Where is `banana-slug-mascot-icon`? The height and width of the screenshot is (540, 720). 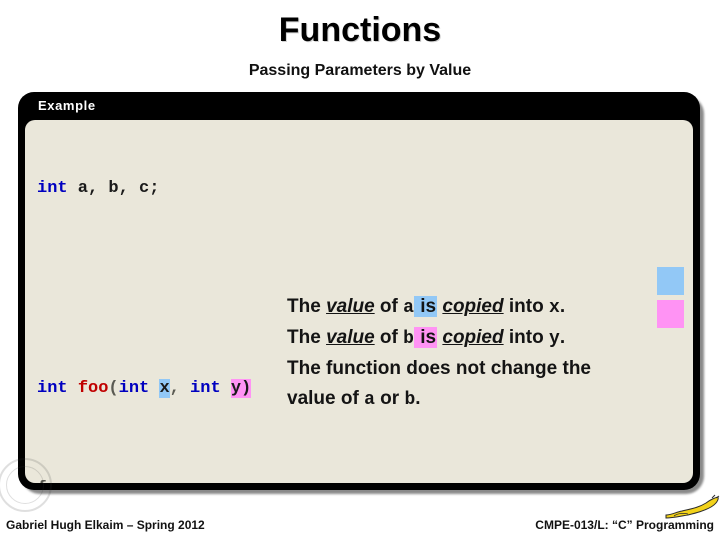
banana-slug-mascot-icon is located at coordinates (692, 506).